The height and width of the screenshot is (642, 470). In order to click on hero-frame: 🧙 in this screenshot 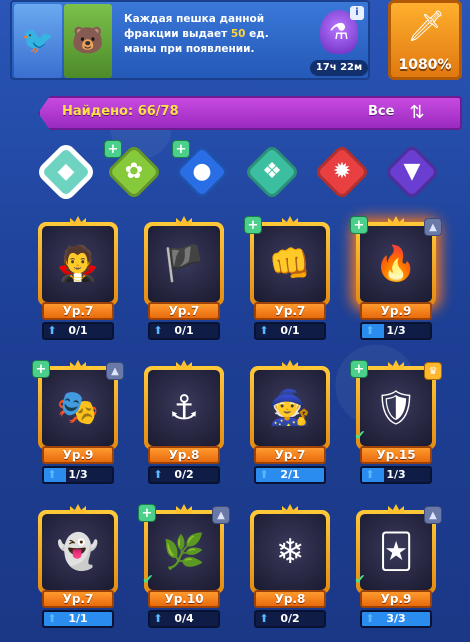, I will do `click(290, 408)`.